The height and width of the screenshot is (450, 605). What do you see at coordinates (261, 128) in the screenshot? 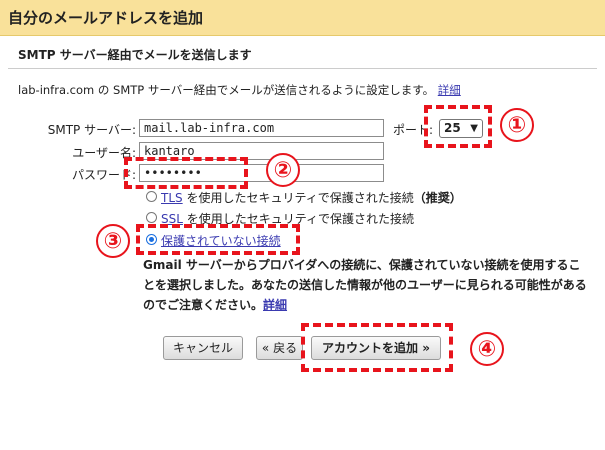
I see `smtp-server-input: mail.lab-infra.com` at bounding box center [261, 128].